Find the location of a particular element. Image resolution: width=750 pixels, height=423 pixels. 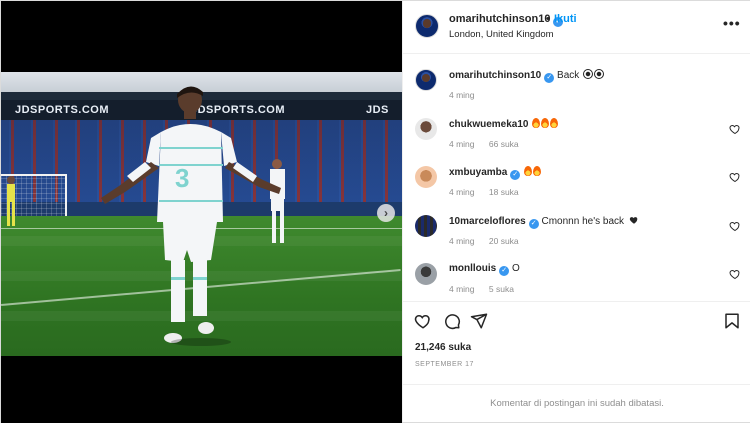

caption-author: omarihutchinson10 is located at coordinates (495, 75).